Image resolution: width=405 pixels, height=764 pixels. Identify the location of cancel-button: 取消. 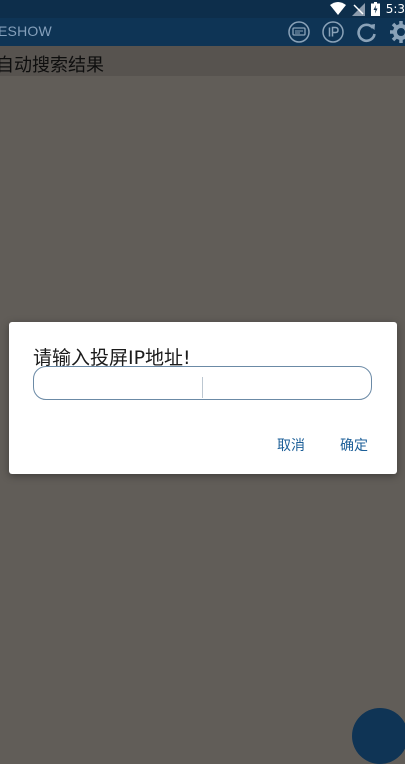
(291, 445).